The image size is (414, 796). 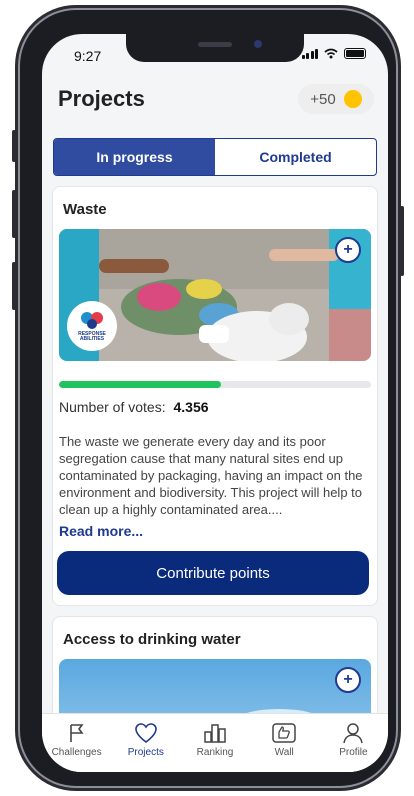 What do you see at coordinates (295, 157) in the screenshot?
I see `tab-completed: Completed` at bounding box center [295, 157].